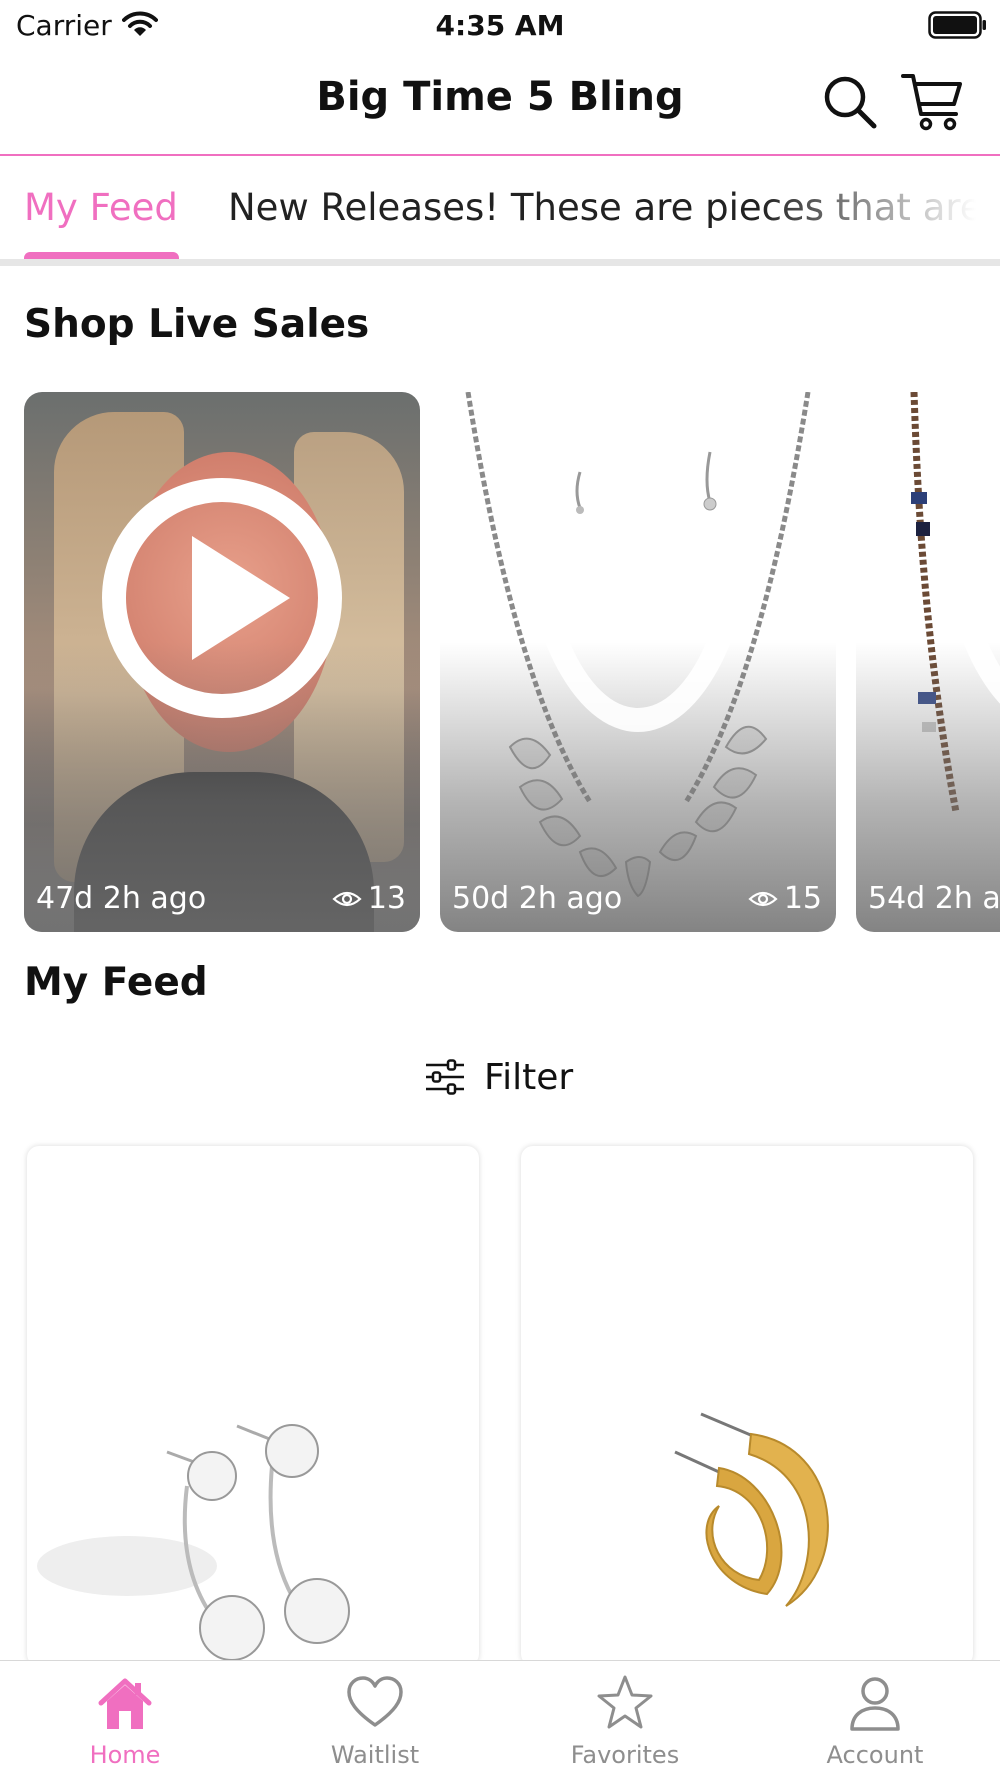 The height and width of the screenshot is (1778, 1000). Describe the element at coordinates (529, 1077) in the screenshot. I see `filter-label: Filter` at that location.